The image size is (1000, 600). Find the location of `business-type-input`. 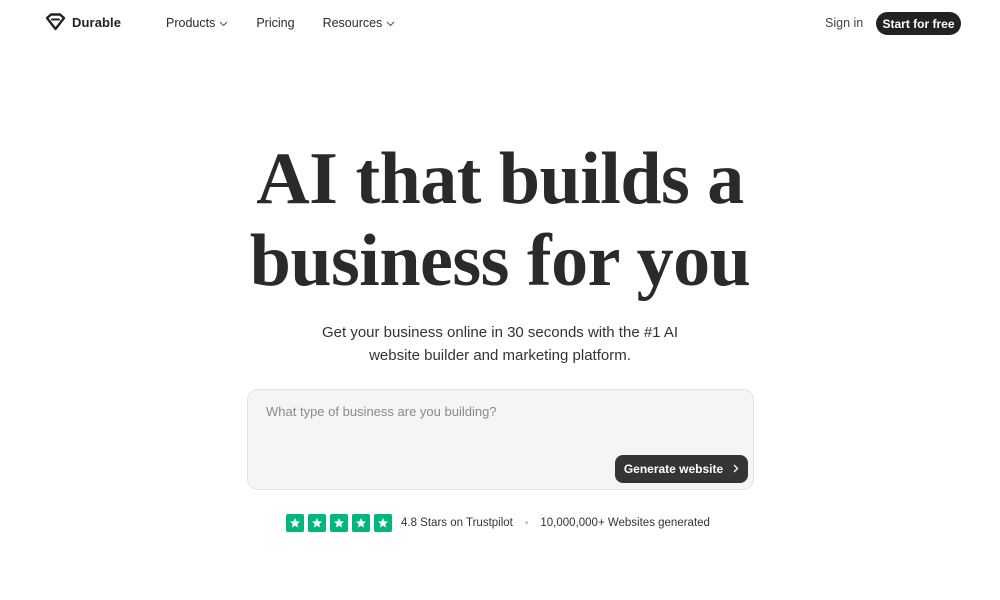

business-type-input is located at coordinates (501, 428).